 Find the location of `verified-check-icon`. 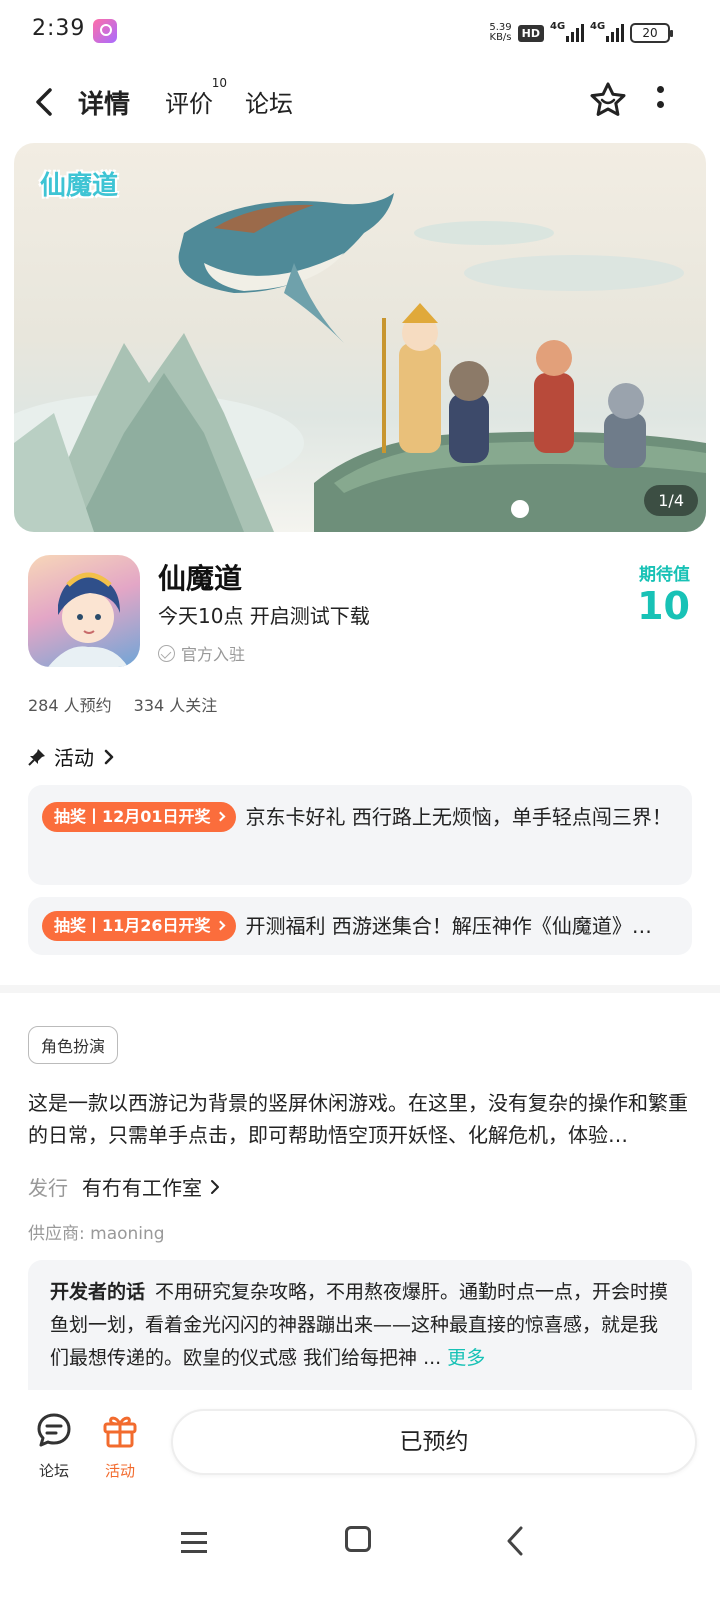

verified-check-icon is located at coordinates (166, 653).